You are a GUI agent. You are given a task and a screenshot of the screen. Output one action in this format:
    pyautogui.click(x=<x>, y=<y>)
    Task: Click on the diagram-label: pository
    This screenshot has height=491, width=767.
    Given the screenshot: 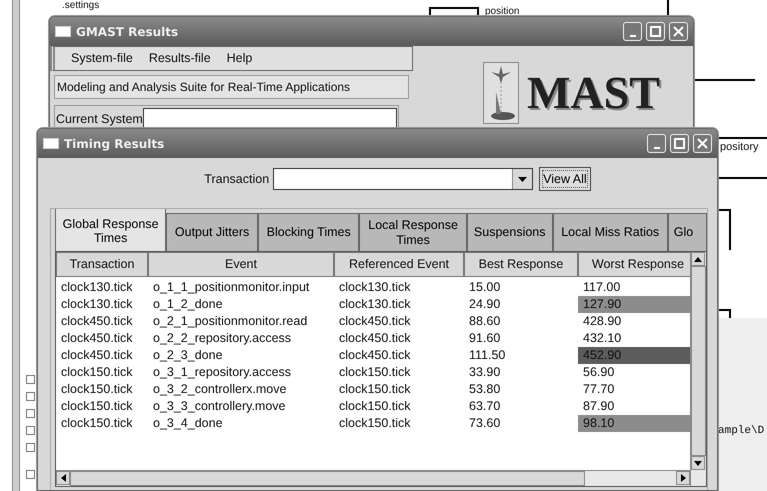 What is the action you would take?
    pyautogui.click(x=739, y=147)
    